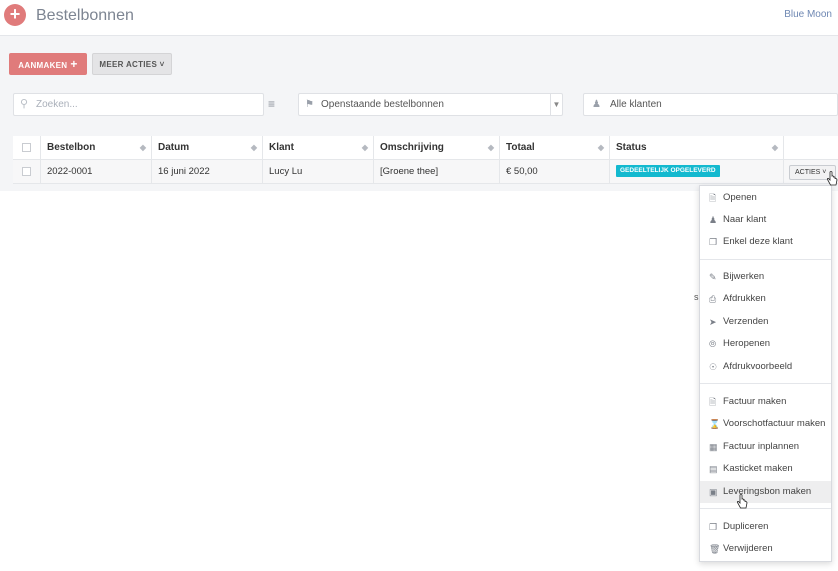  I want to click on send-icon: ➤, so click(713, 322).